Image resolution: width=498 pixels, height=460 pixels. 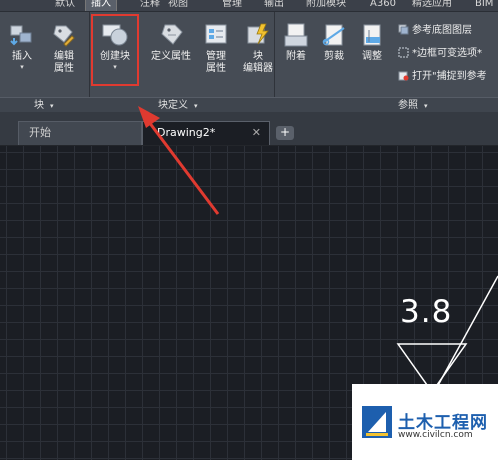 I want to click on watermark-logo-icon, so click(x=377, y=422).